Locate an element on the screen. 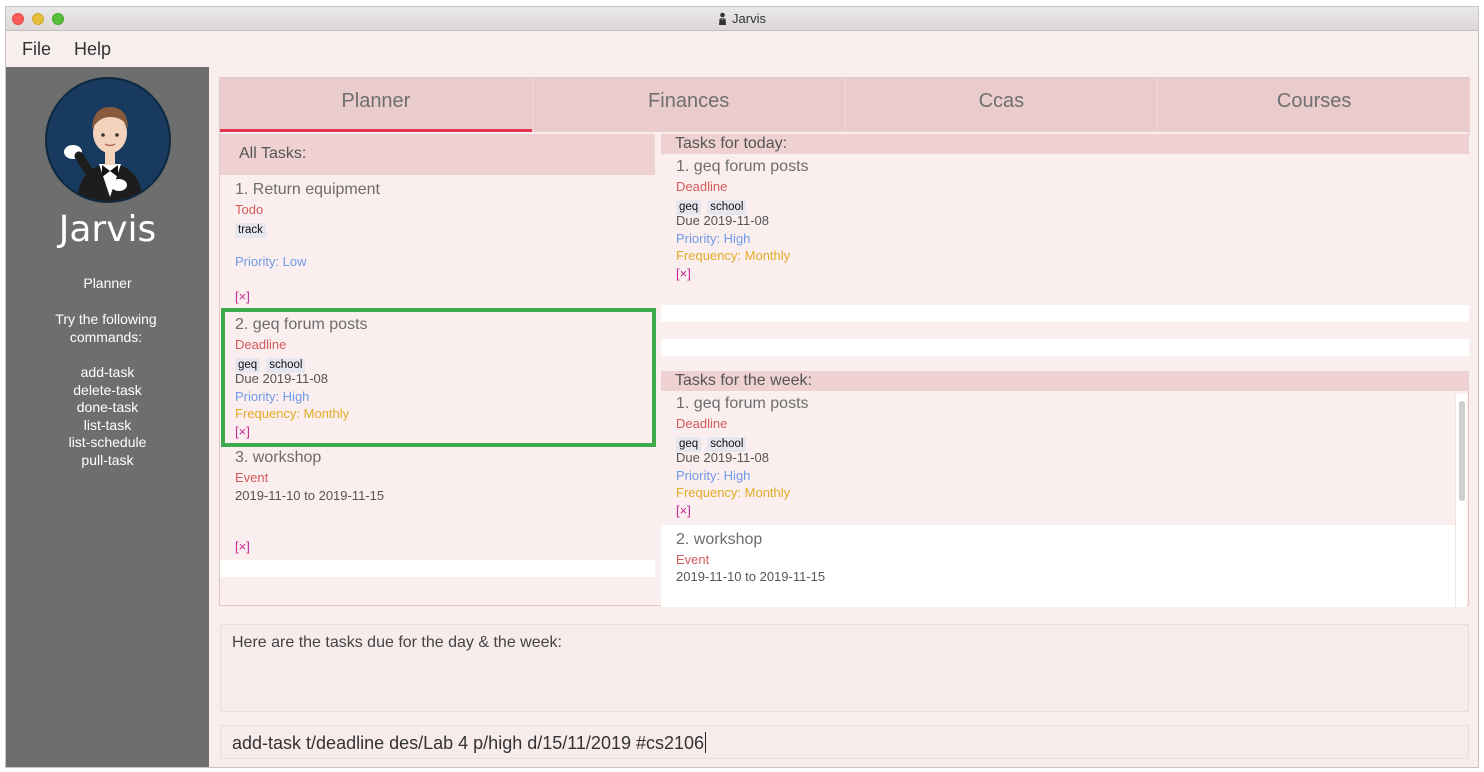  tab-planner: Planner is located at coordinates (376, 105).